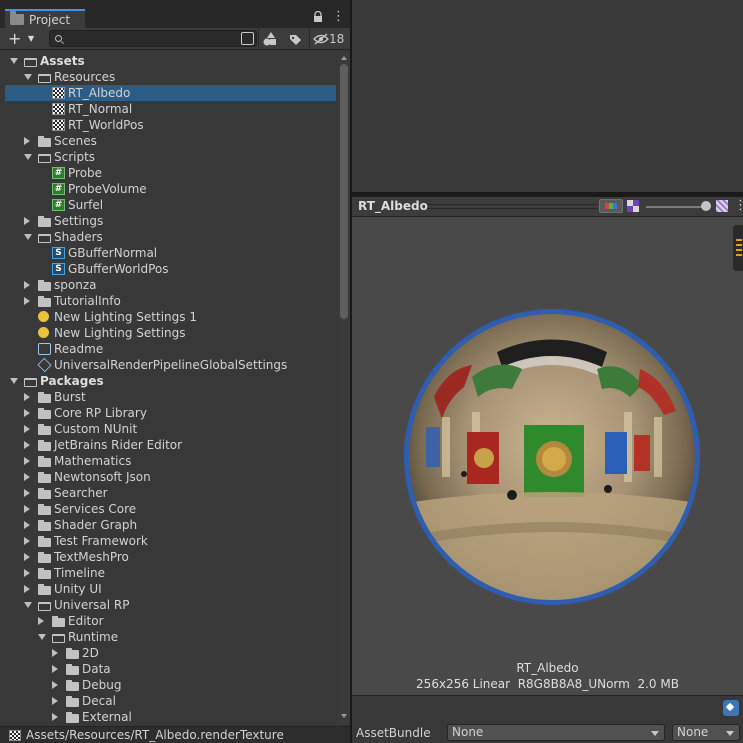 This screenshot has height=743, width=743. Describe the element at coordinates (633, 206) in the screenshot. I see `alpha-channel-icon` at that location.